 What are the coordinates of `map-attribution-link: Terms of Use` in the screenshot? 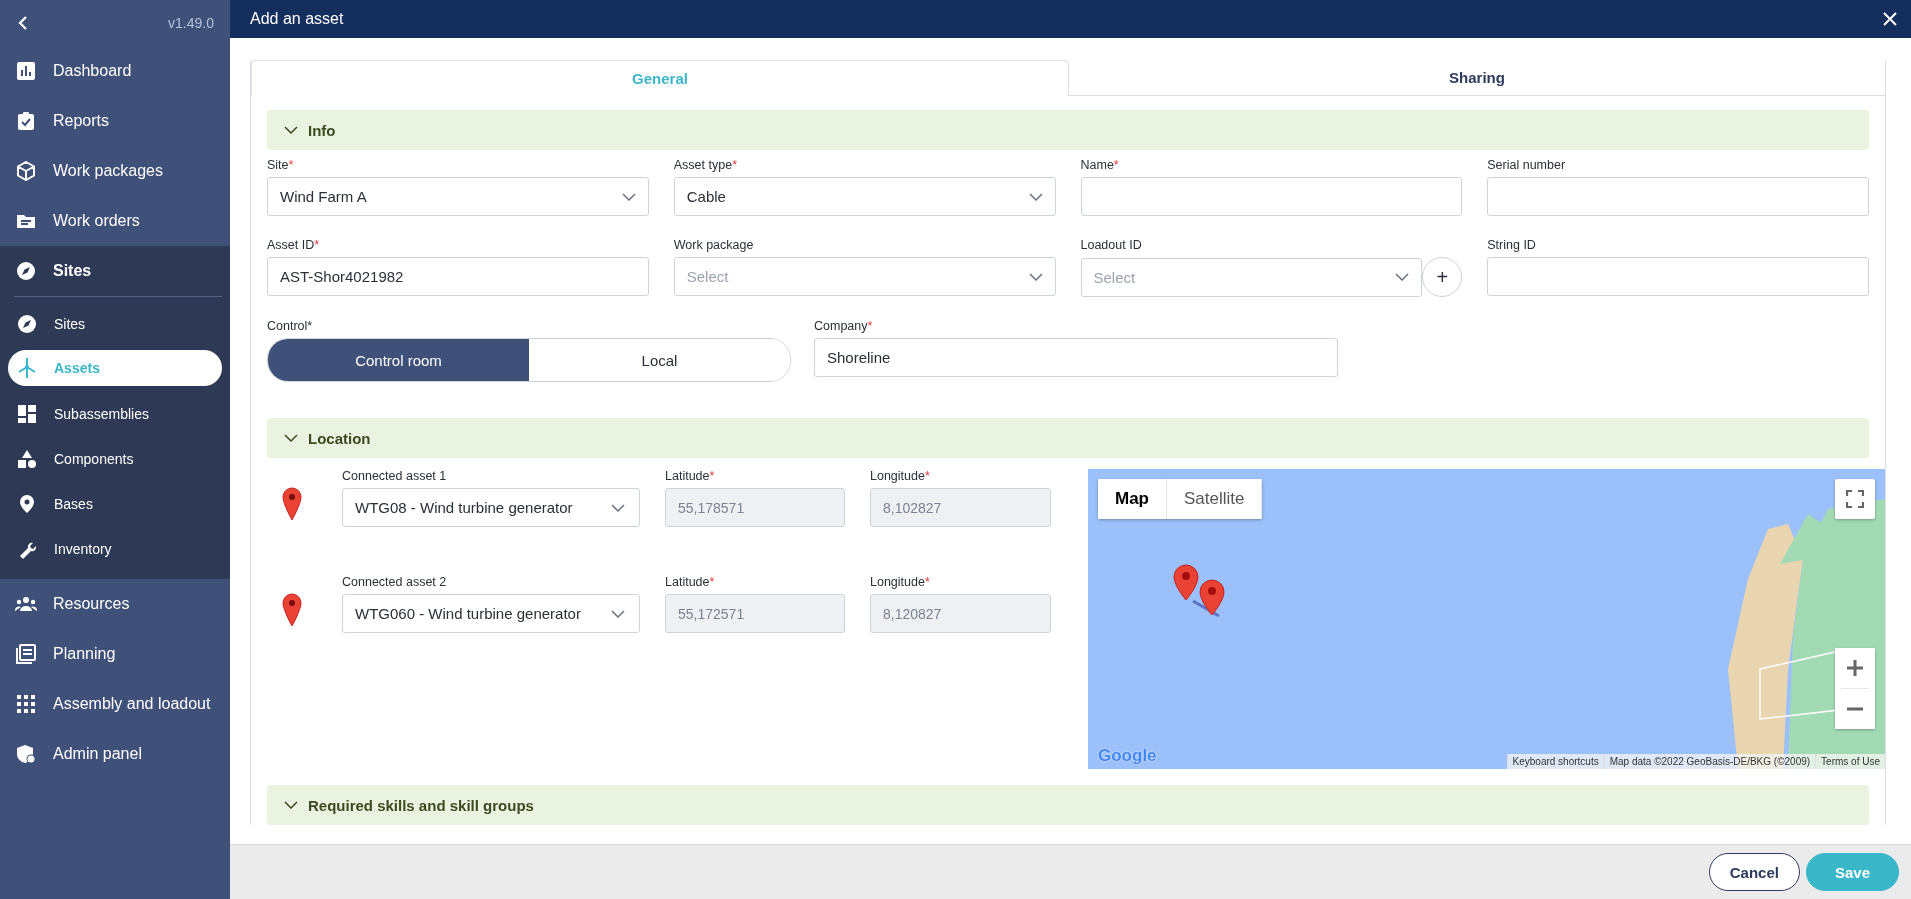 It's located at (1850, 761).